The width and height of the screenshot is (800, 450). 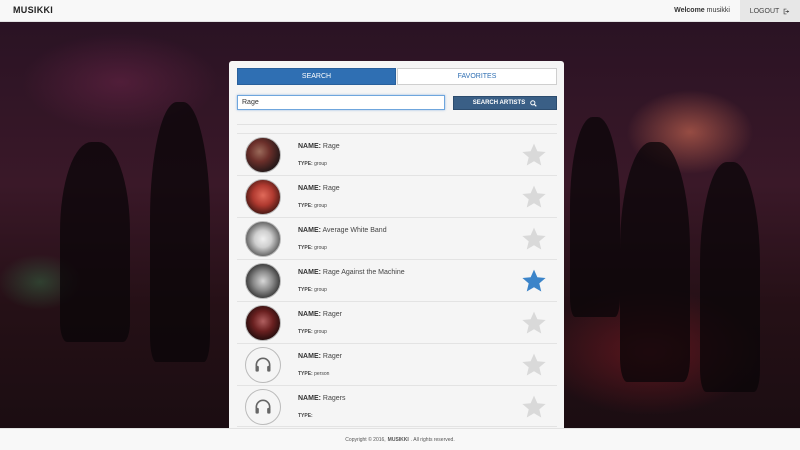 I want to click on artist-name: Average White Band, so click(x=354, y=230).